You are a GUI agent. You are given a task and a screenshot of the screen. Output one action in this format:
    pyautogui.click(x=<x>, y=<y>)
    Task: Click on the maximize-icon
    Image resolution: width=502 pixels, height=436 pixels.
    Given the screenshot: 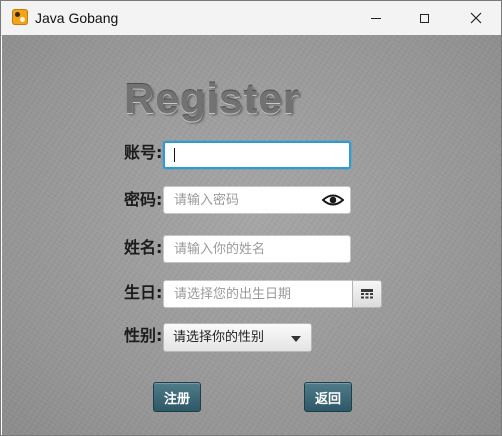 What is the action you would take?
    pyautogui.click(x=424, y=18)
    